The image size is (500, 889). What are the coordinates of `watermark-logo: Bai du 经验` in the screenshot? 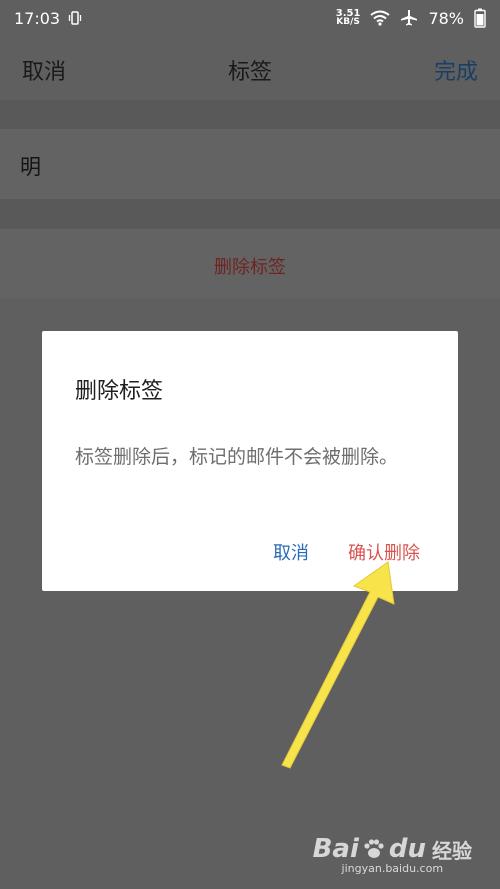 It's located at (392, 849).